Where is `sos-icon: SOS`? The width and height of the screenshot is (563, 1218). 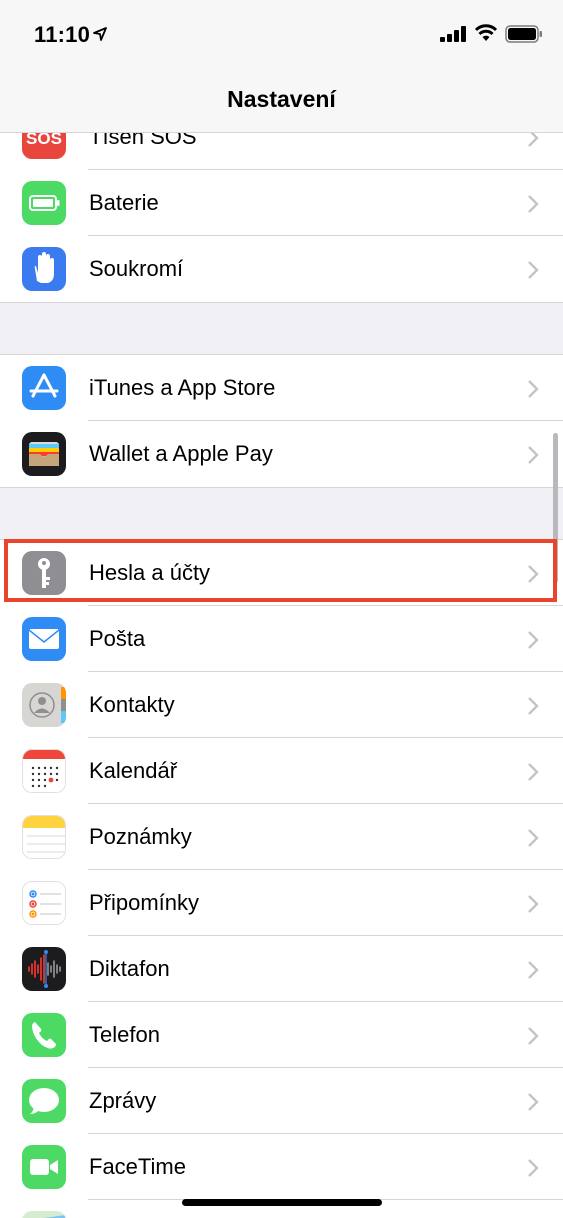
sos-icon: SOS is located at coordinates (44, 146).